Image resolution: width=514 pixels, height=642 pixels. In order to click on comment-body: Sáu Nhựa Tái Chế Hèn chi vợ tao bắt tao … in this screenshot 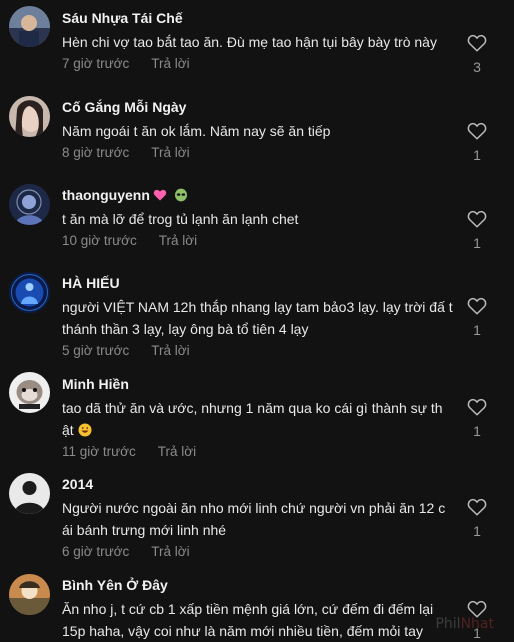, I will do `click(258, 41)`.